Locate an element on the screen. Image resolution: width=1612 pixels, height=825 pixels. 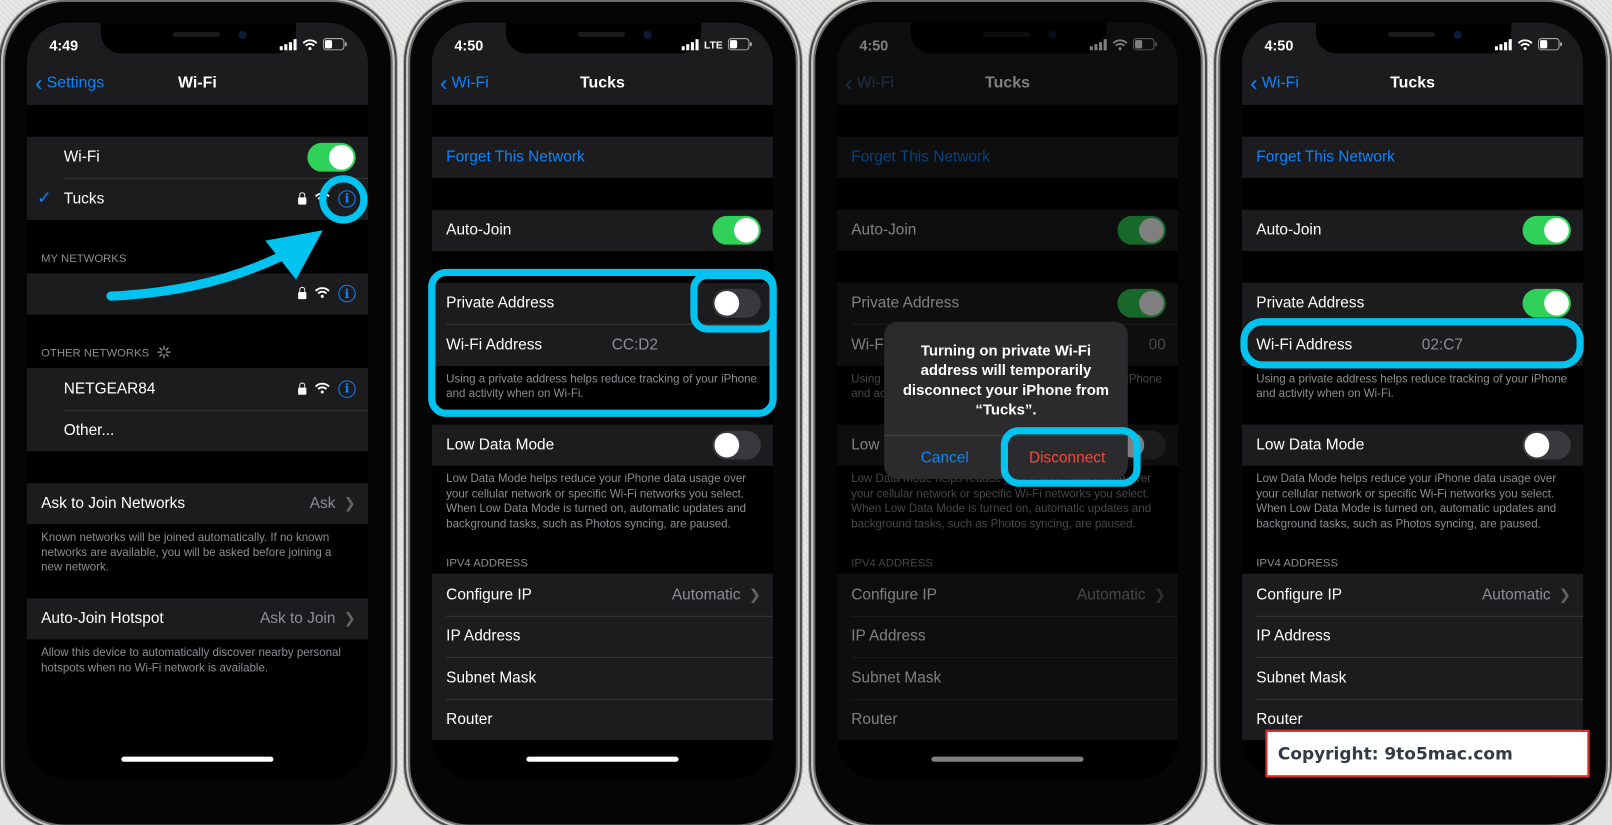
cancel-button: Cancel is located at coordinates (945, 457).